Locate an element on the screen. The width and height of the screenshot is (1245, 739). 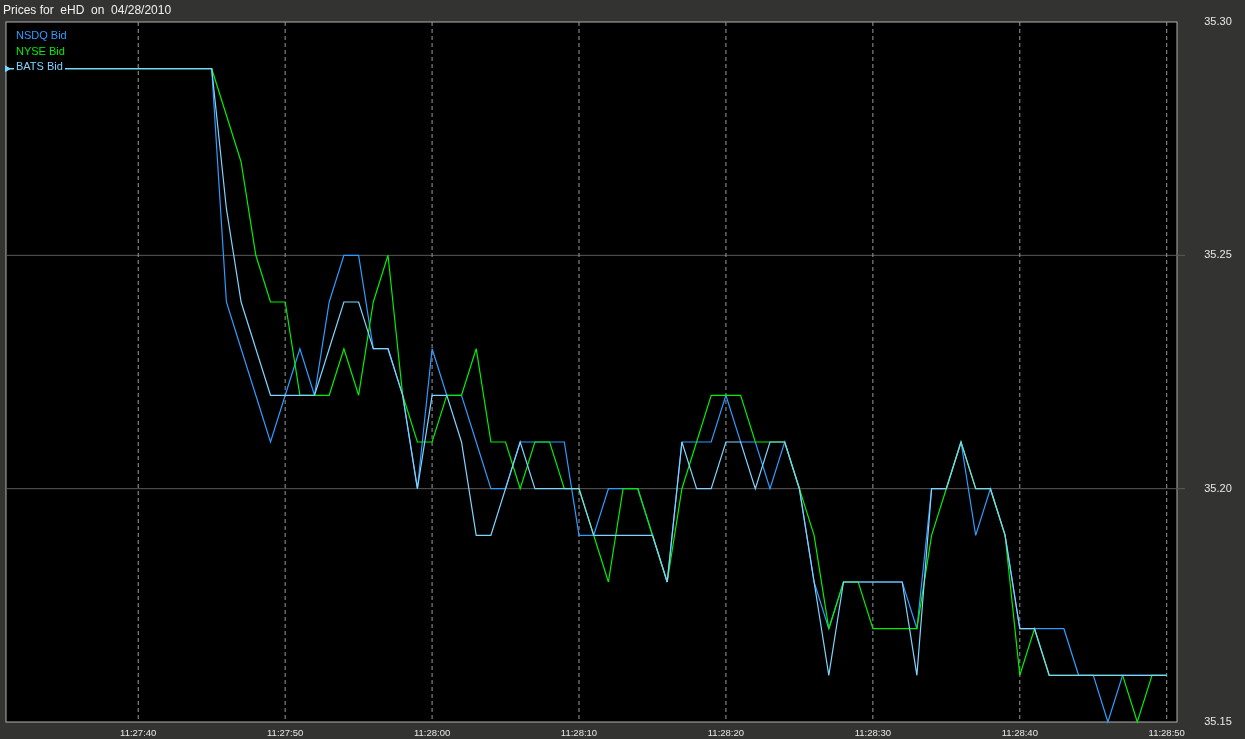
x-tick-label: 11:28:10 is located at coordinates (579, 732).